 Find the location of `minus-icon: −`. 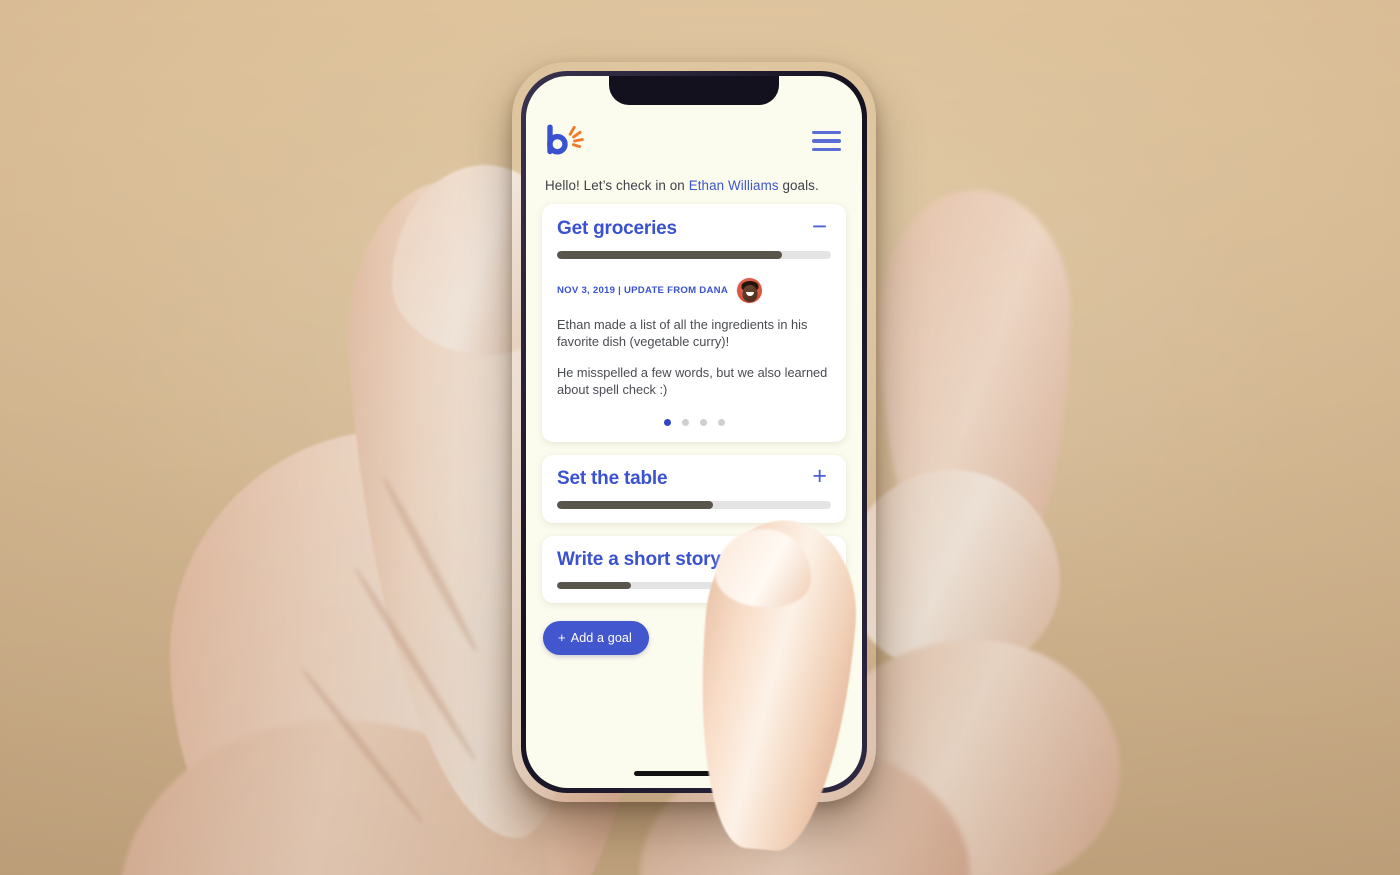

minus-icon: − is located at coordinates (816, 226).